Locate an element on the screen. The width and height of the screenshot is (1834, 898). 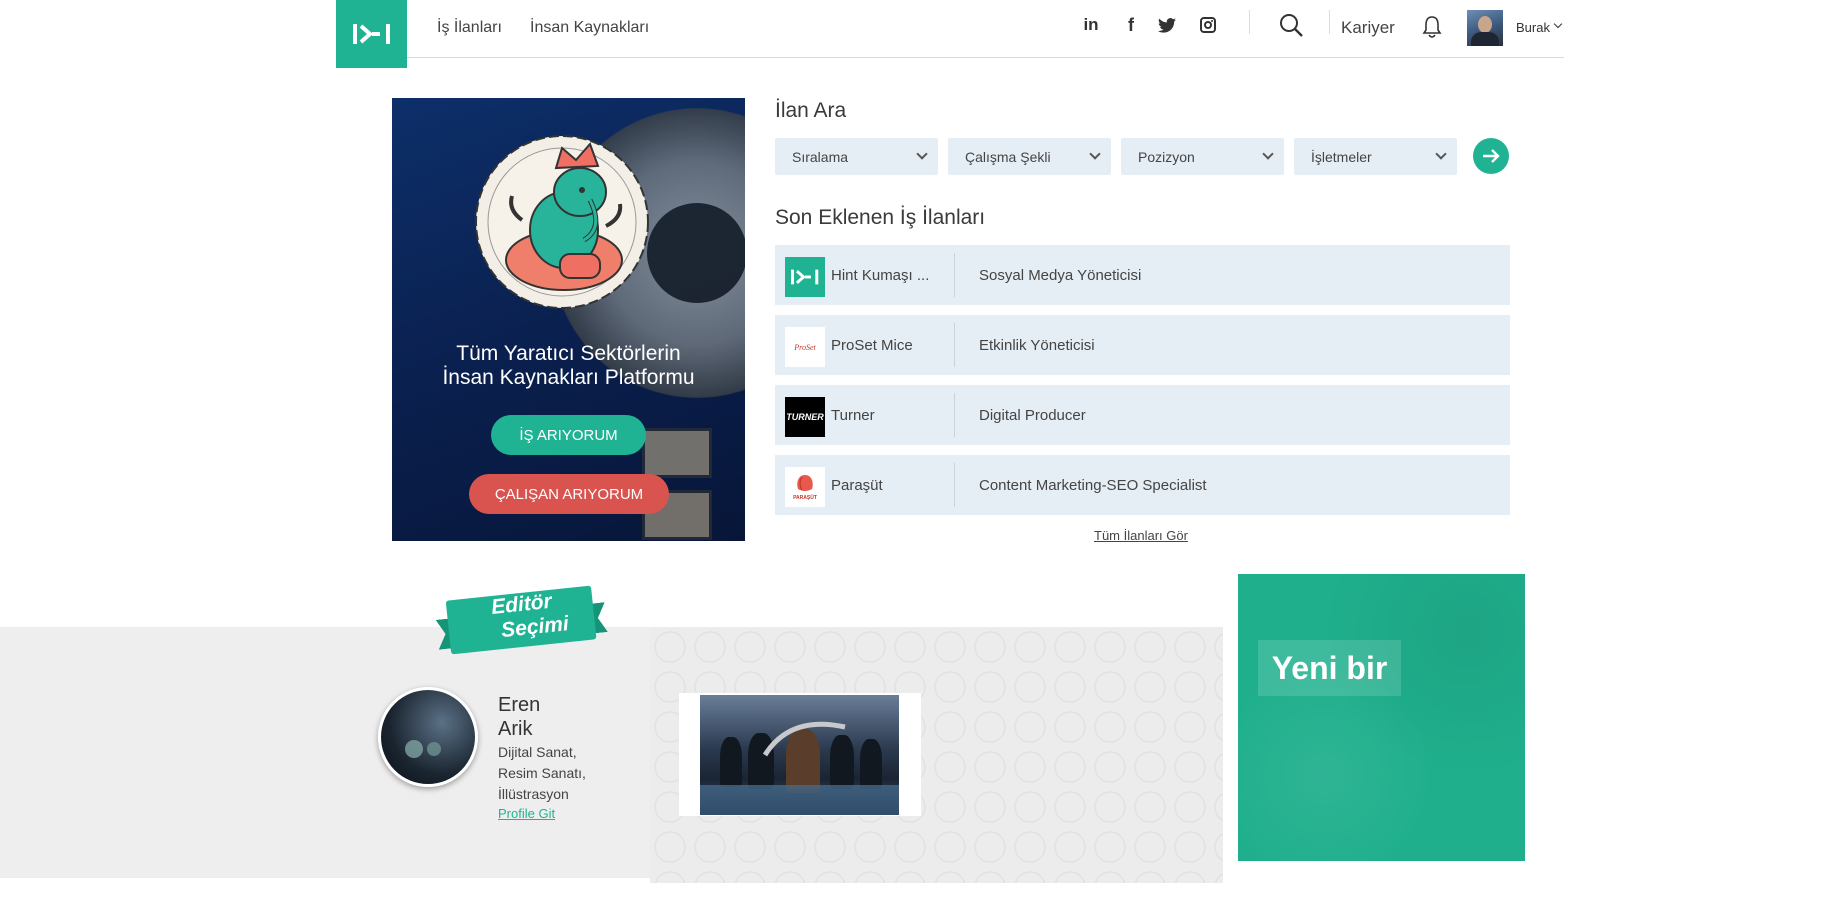
dropdown-label: İşletmeler is located at coordinates (1341, 156).